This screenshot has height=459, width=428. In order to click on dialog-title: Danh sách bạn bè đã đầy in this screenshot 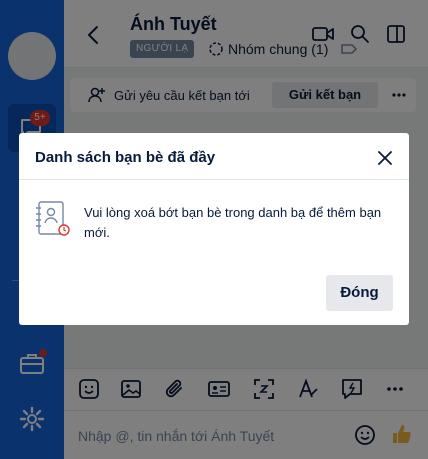, I will do `click(125, 157)`.